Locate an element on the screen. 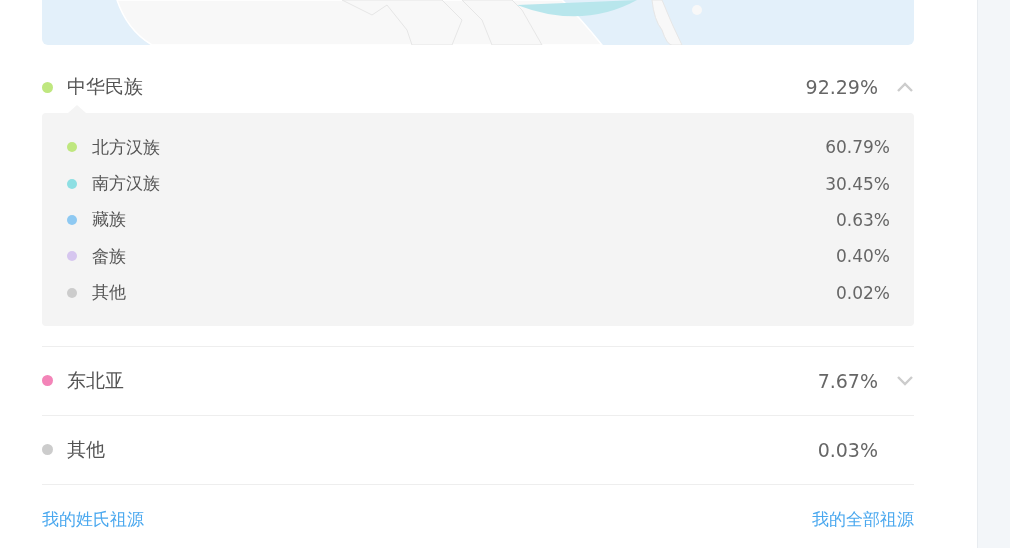 This screenshot has height=548, width=1010. subgroup-name: 其他 is located at coordinates (109, 293).